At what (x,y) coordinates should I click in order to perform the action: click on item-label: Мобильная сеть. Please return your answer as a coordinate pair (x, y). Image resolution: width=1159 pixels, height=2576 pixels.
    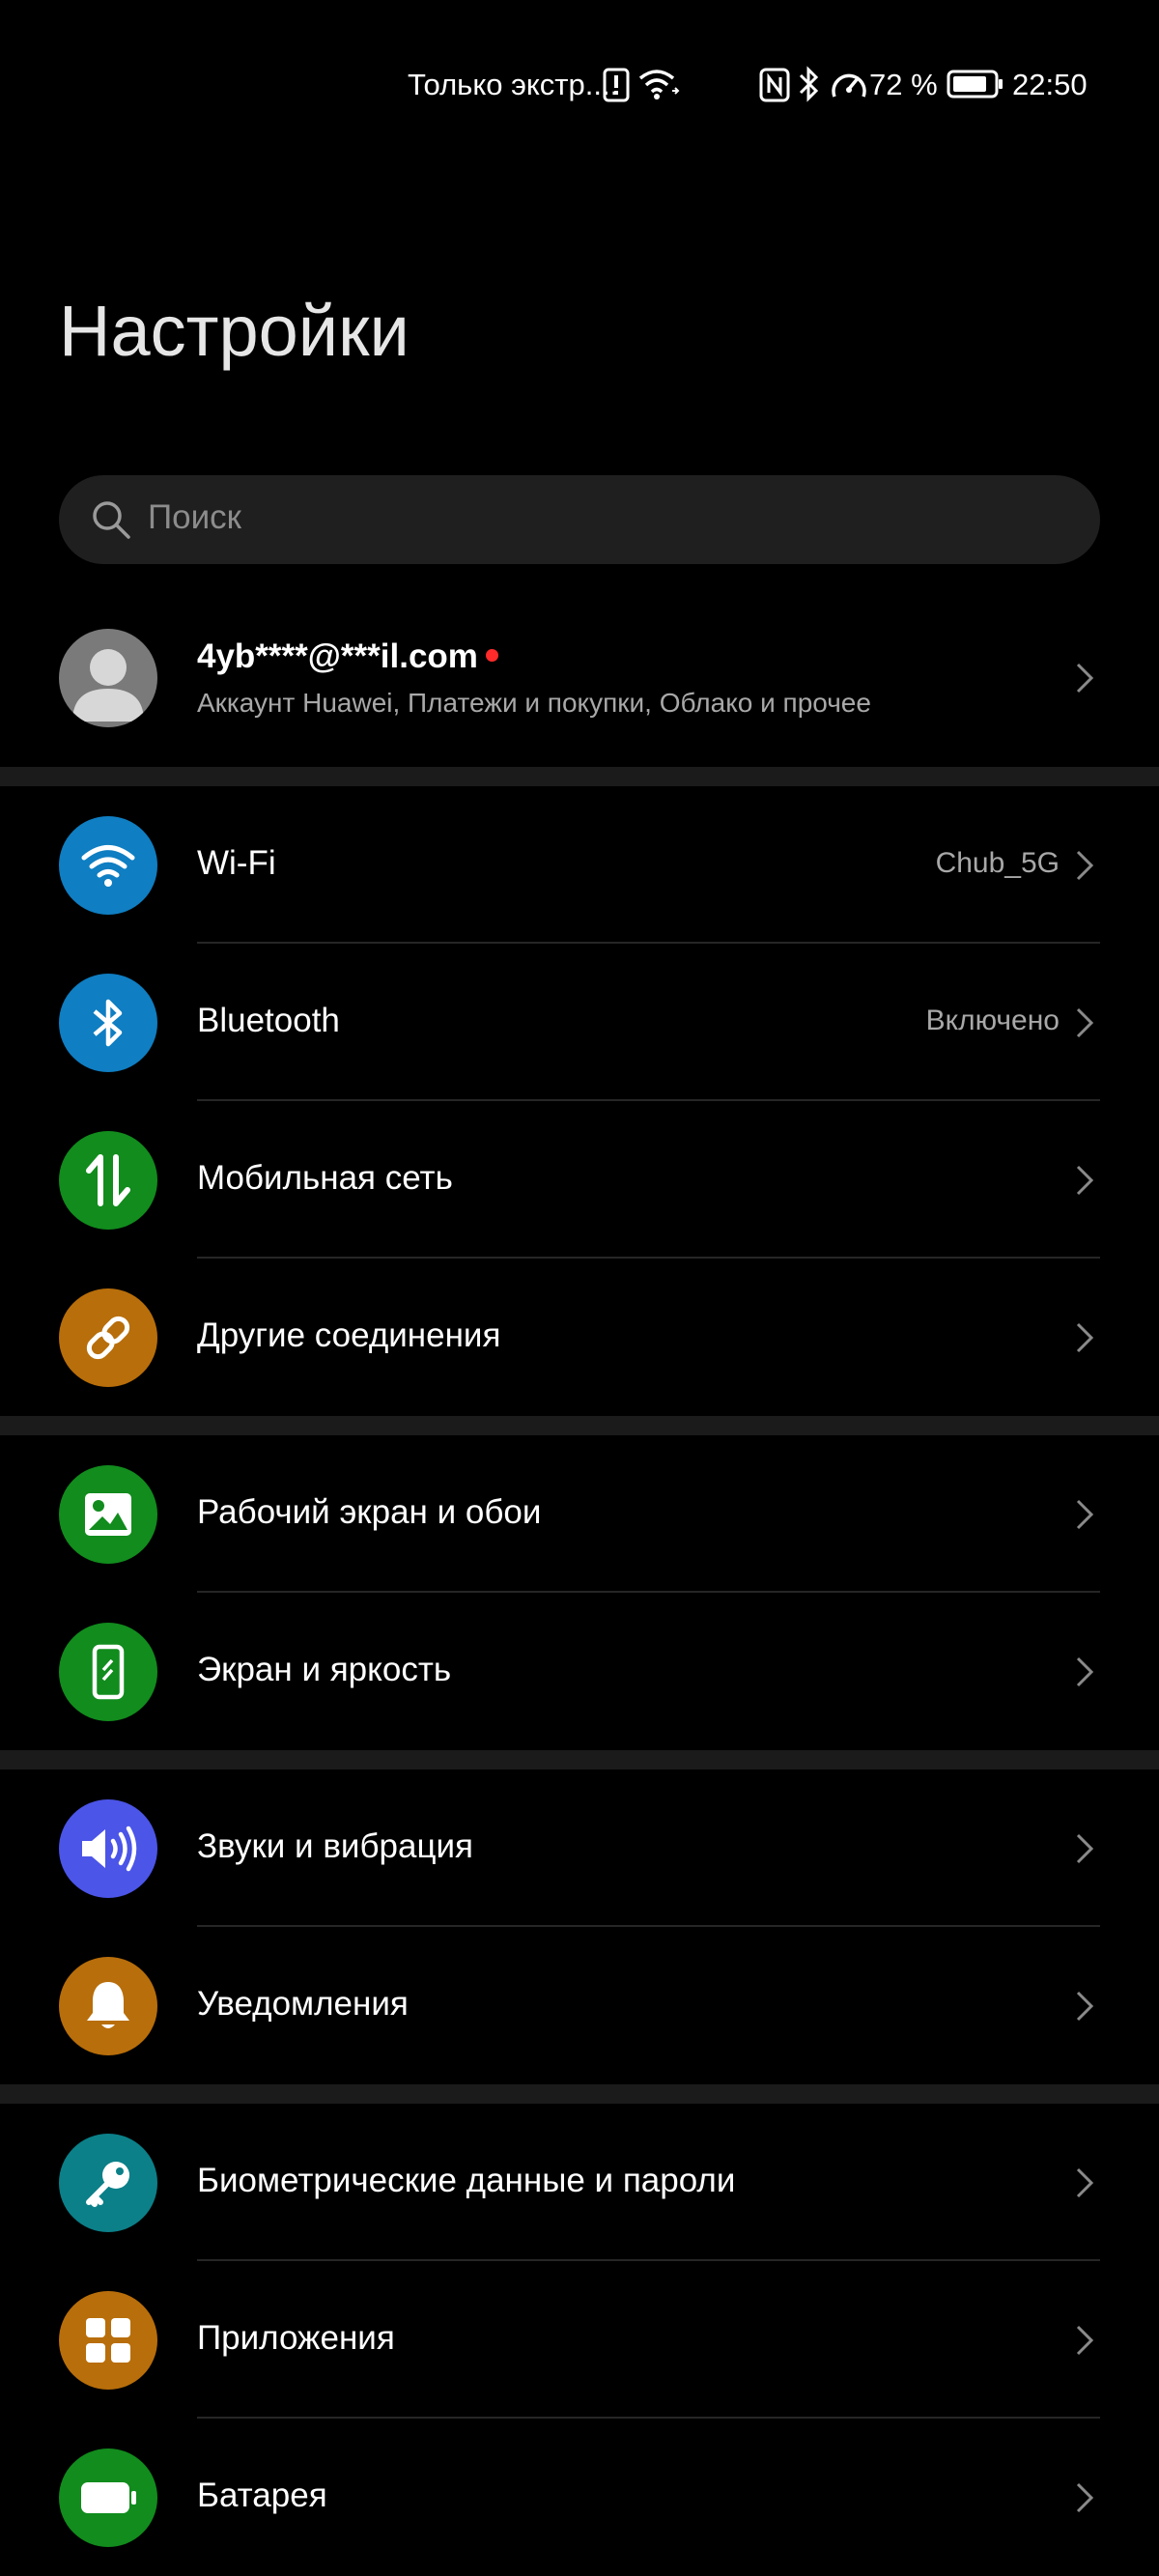
    Looking at the image, I should click on (325, 1178).